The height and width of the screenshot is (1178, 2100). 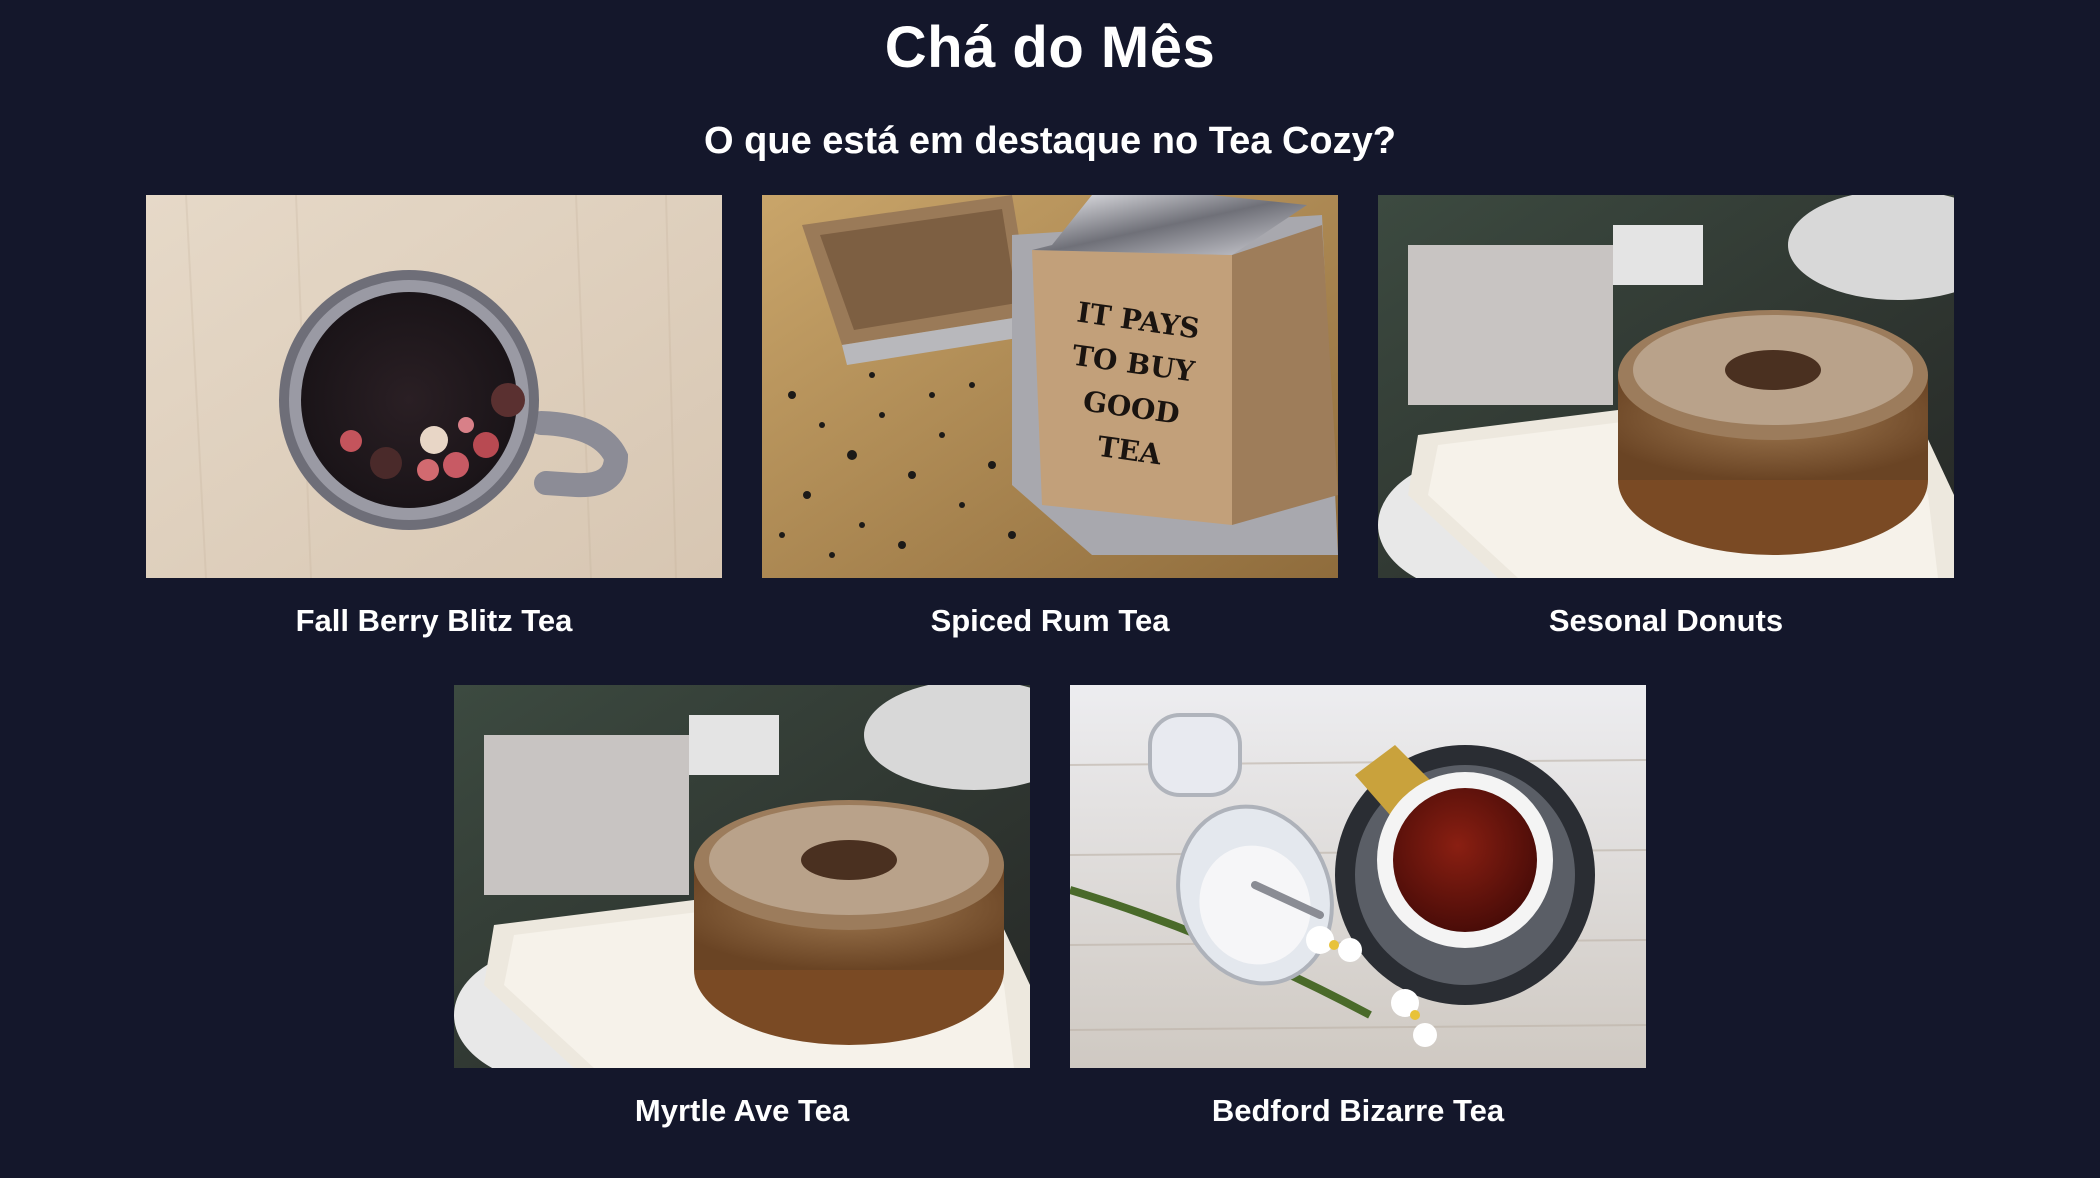 What do you see at coordinates (1050, 386) in the screenshot?
I see `tea-crate-photo: IT PAYS TO BUY GOOD TEA` at bounding box center [1050, 386].